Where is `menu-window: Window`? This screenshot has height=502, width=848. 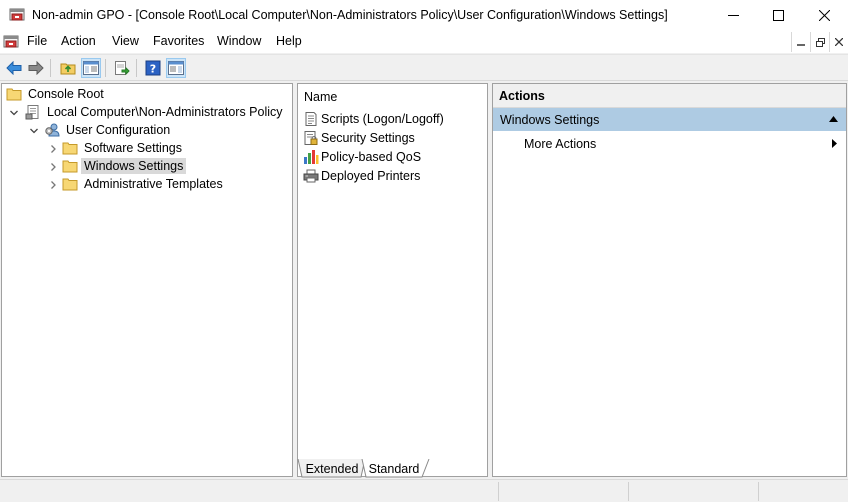 menu-window: Window is located at coordinates (239, 41).